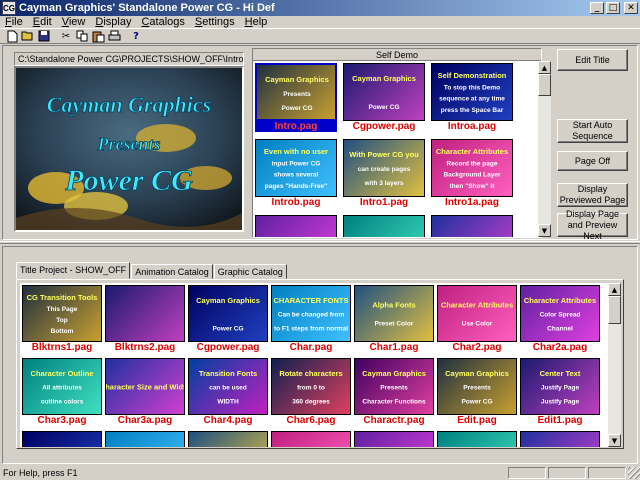 This screenshot has width=640, height=480. Describe the element at coordinates (114, 36) in the screenshot. I see `print-icon` at that location.